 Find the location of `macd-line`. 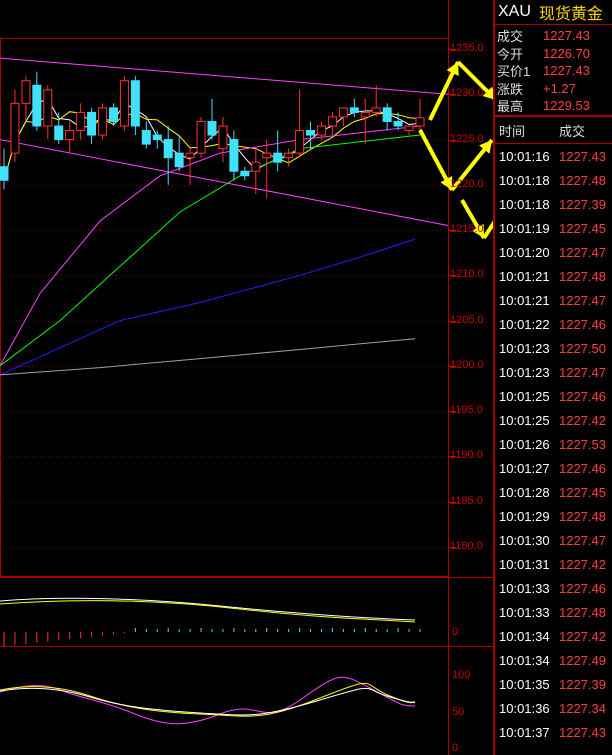

macd-line is located at coordinates (208, 609).